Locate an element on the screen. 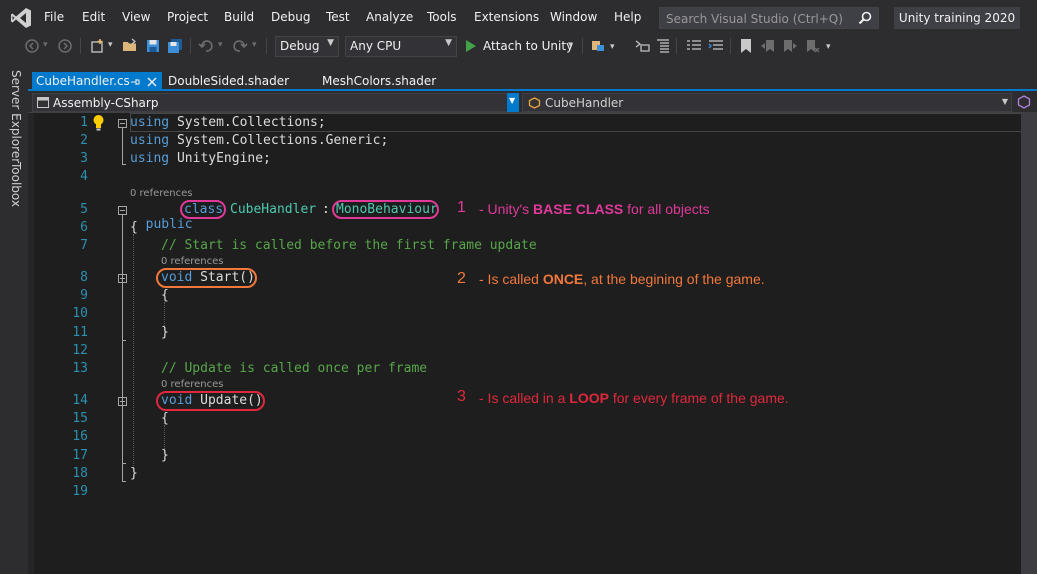  collapse-class-icon is located at coordinates (122, 210).